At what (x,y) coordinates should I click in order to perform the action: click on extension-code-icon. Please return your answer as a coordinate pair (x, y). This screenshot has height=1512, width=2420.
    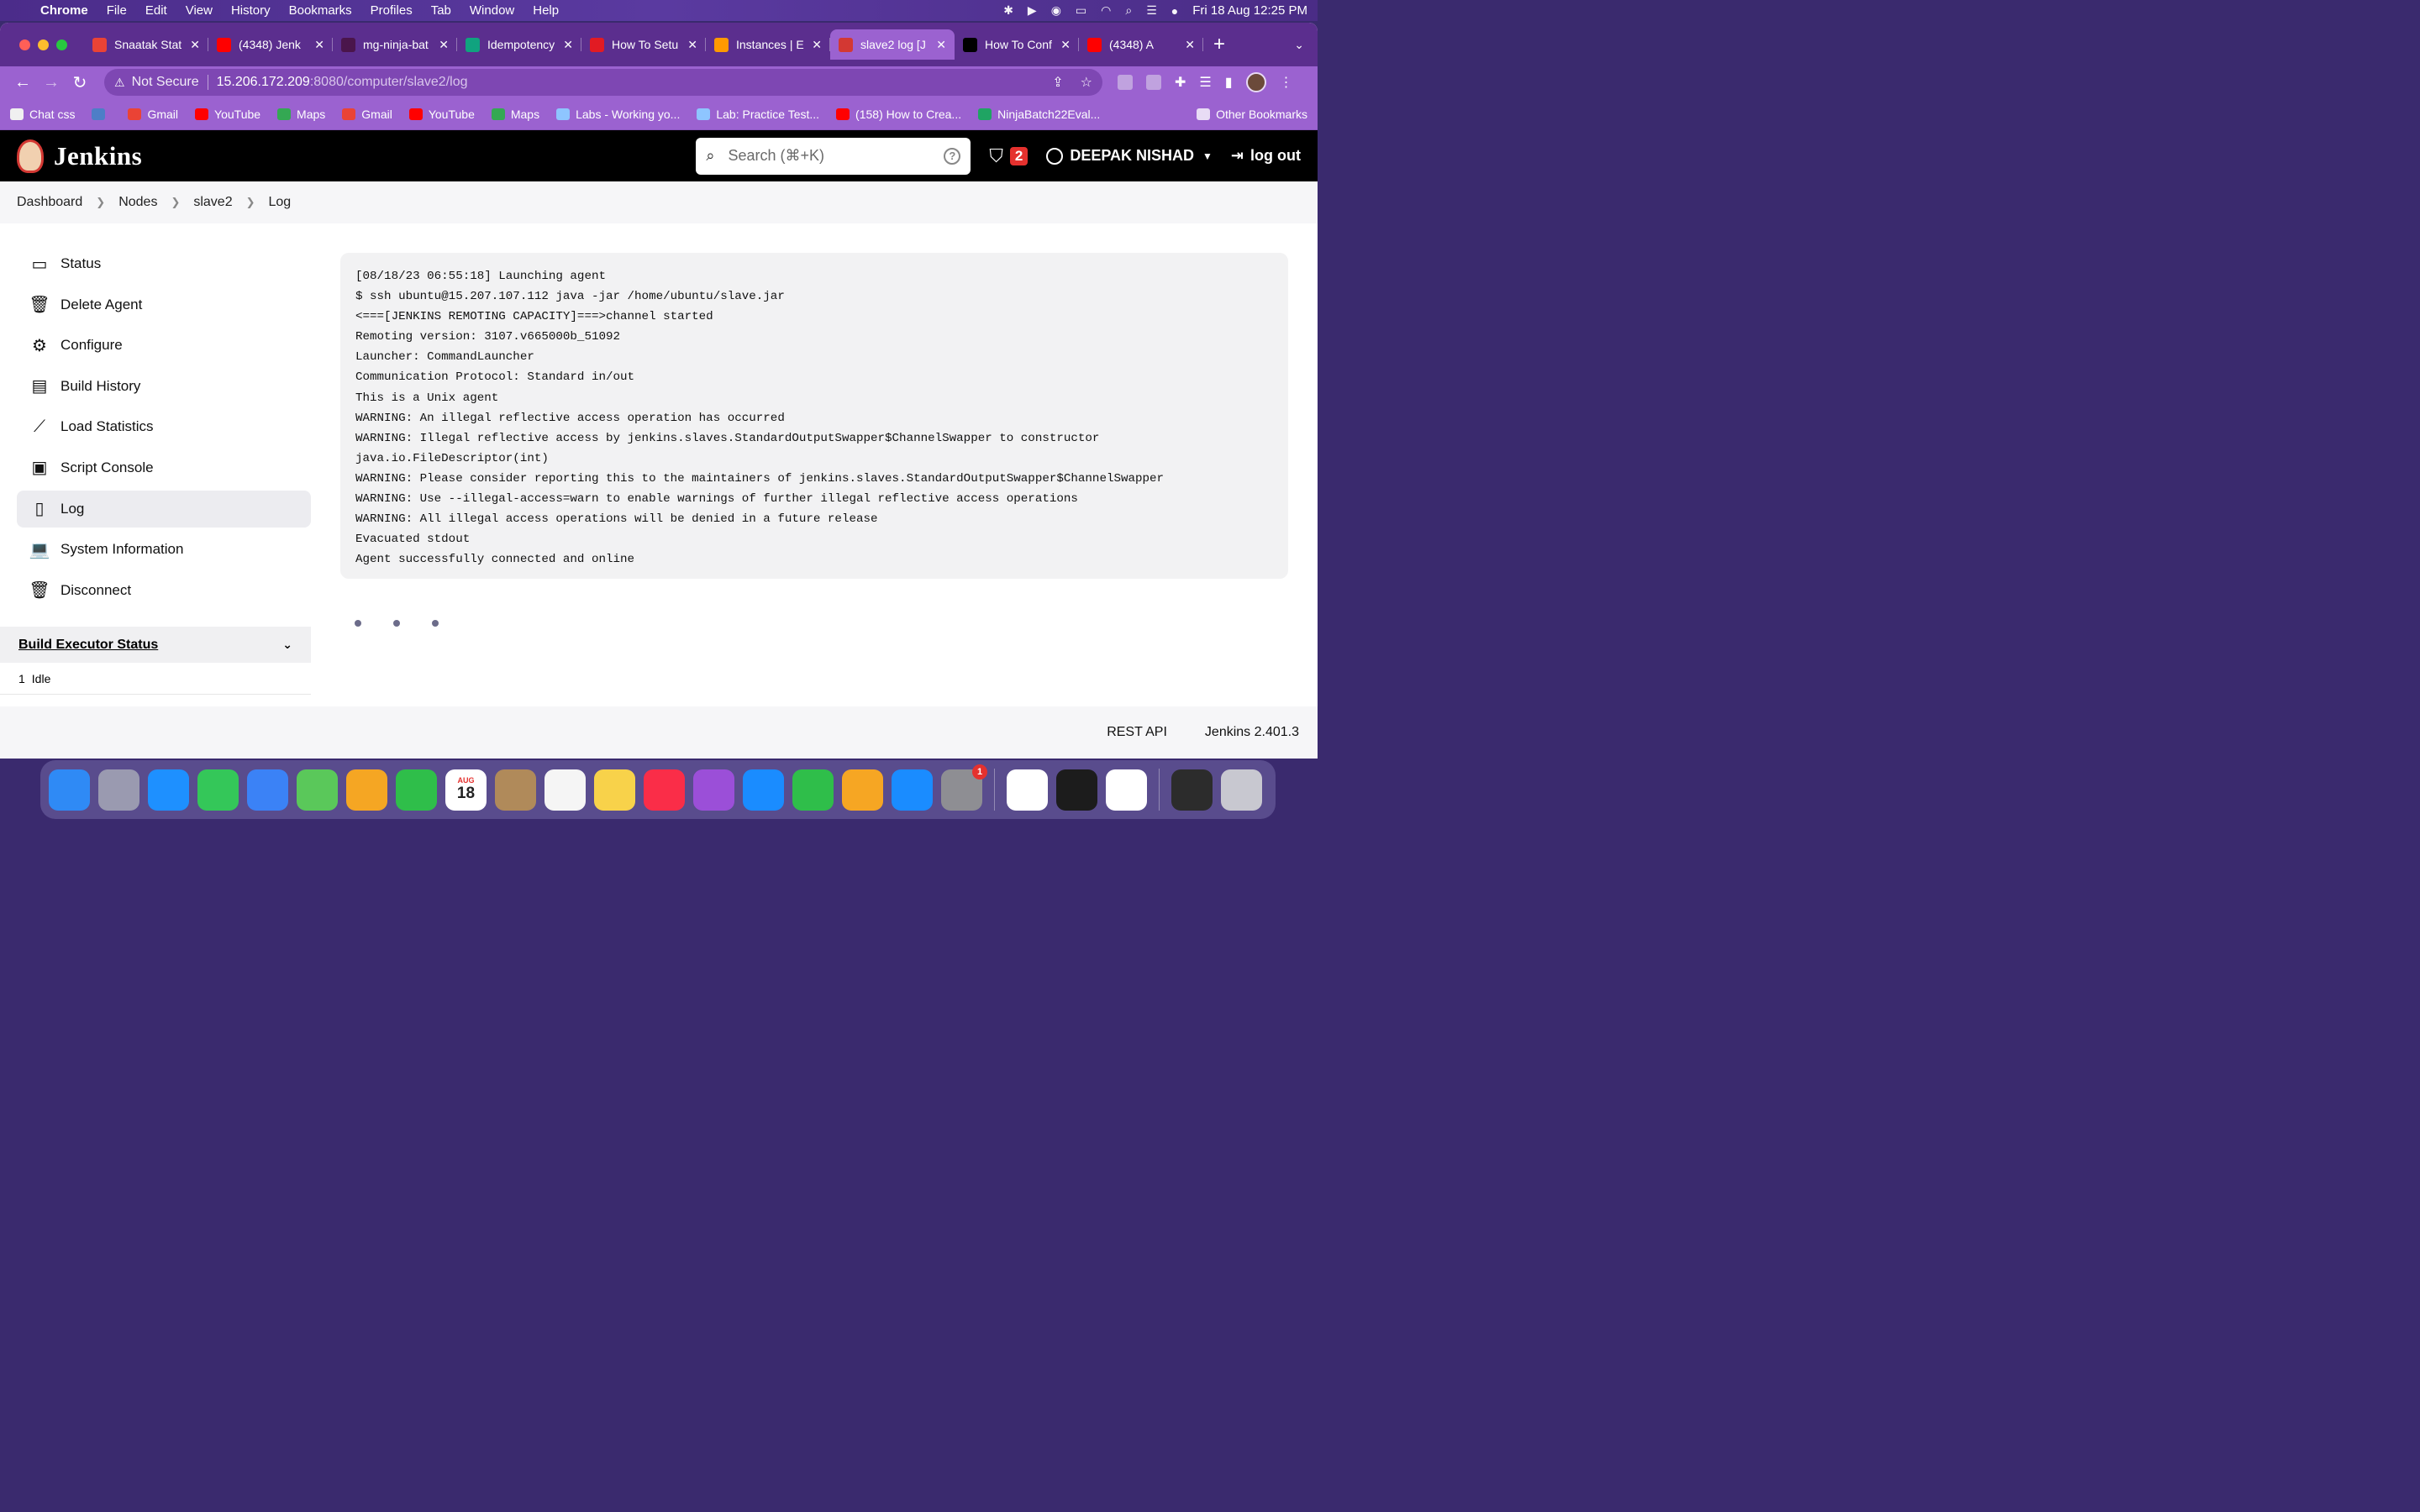
    Looking at the image, I should click on (1125, 82).